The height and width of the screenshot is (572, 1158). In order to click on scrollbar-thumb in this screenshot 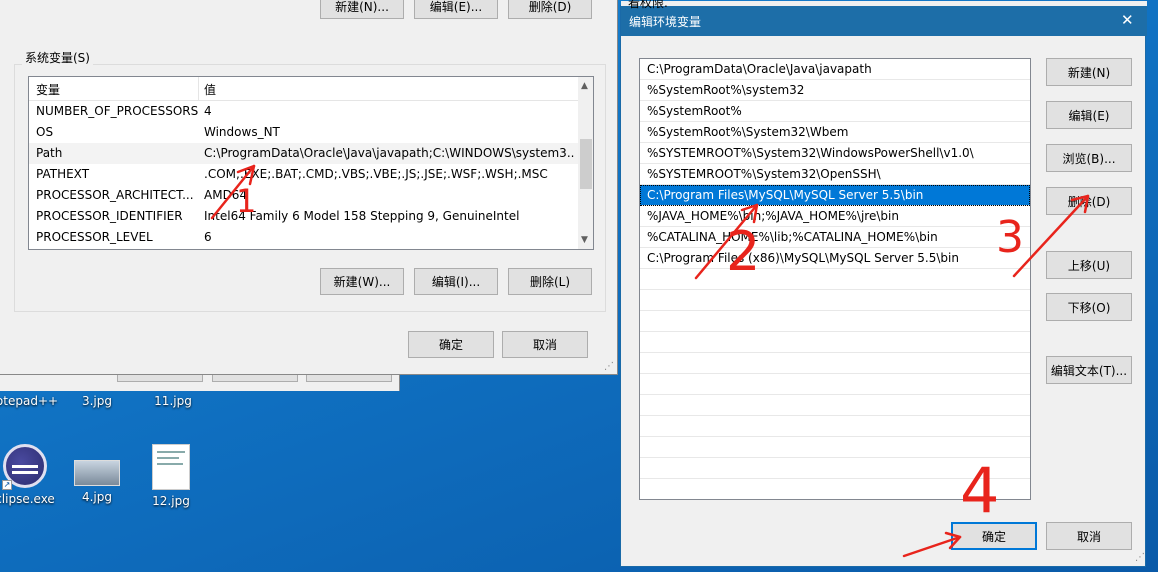, I will do `click(586, 164)`.